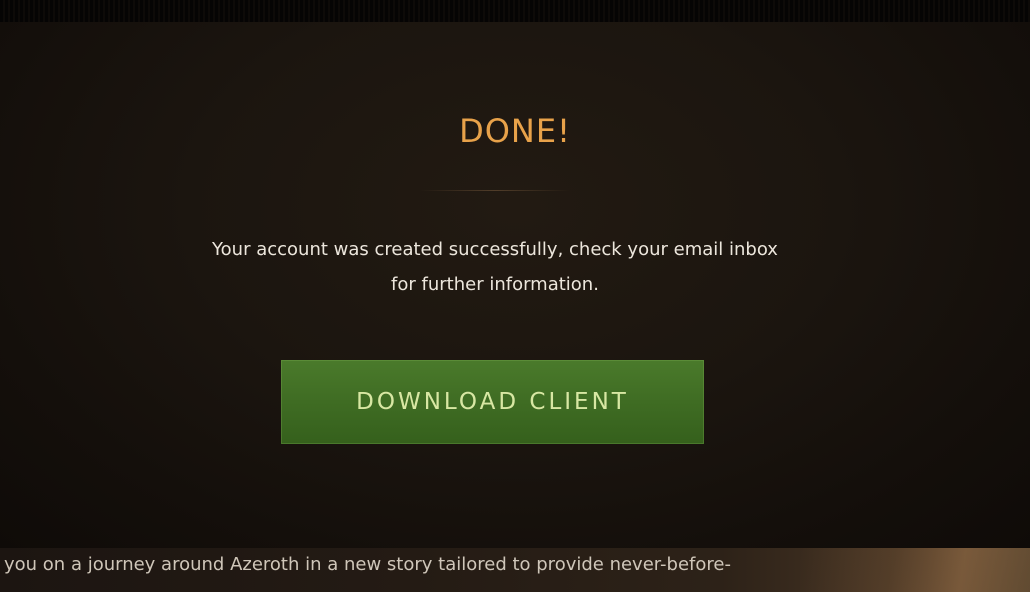 The image size is (1030, 592). I want to click on download-client-label: DOWNLOAD CLIENT, so click(492, 402).